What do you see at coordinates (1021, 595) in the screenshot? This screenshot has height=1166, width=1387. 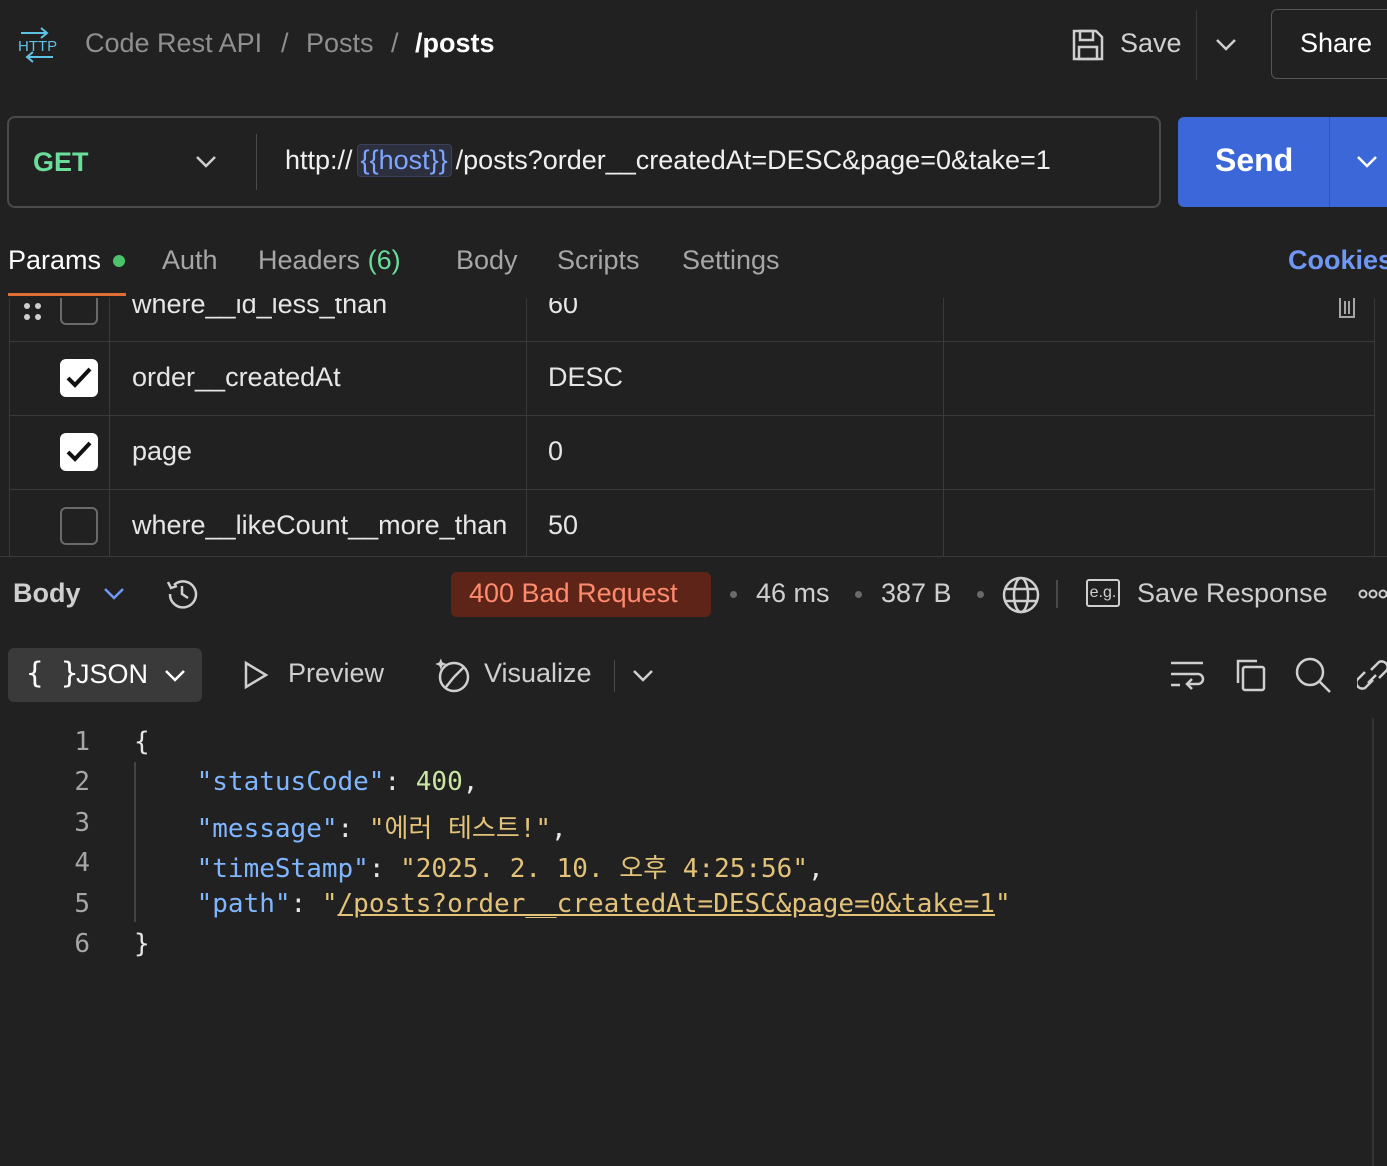 I see `globe-icon` at bounding box center [1021, 595].